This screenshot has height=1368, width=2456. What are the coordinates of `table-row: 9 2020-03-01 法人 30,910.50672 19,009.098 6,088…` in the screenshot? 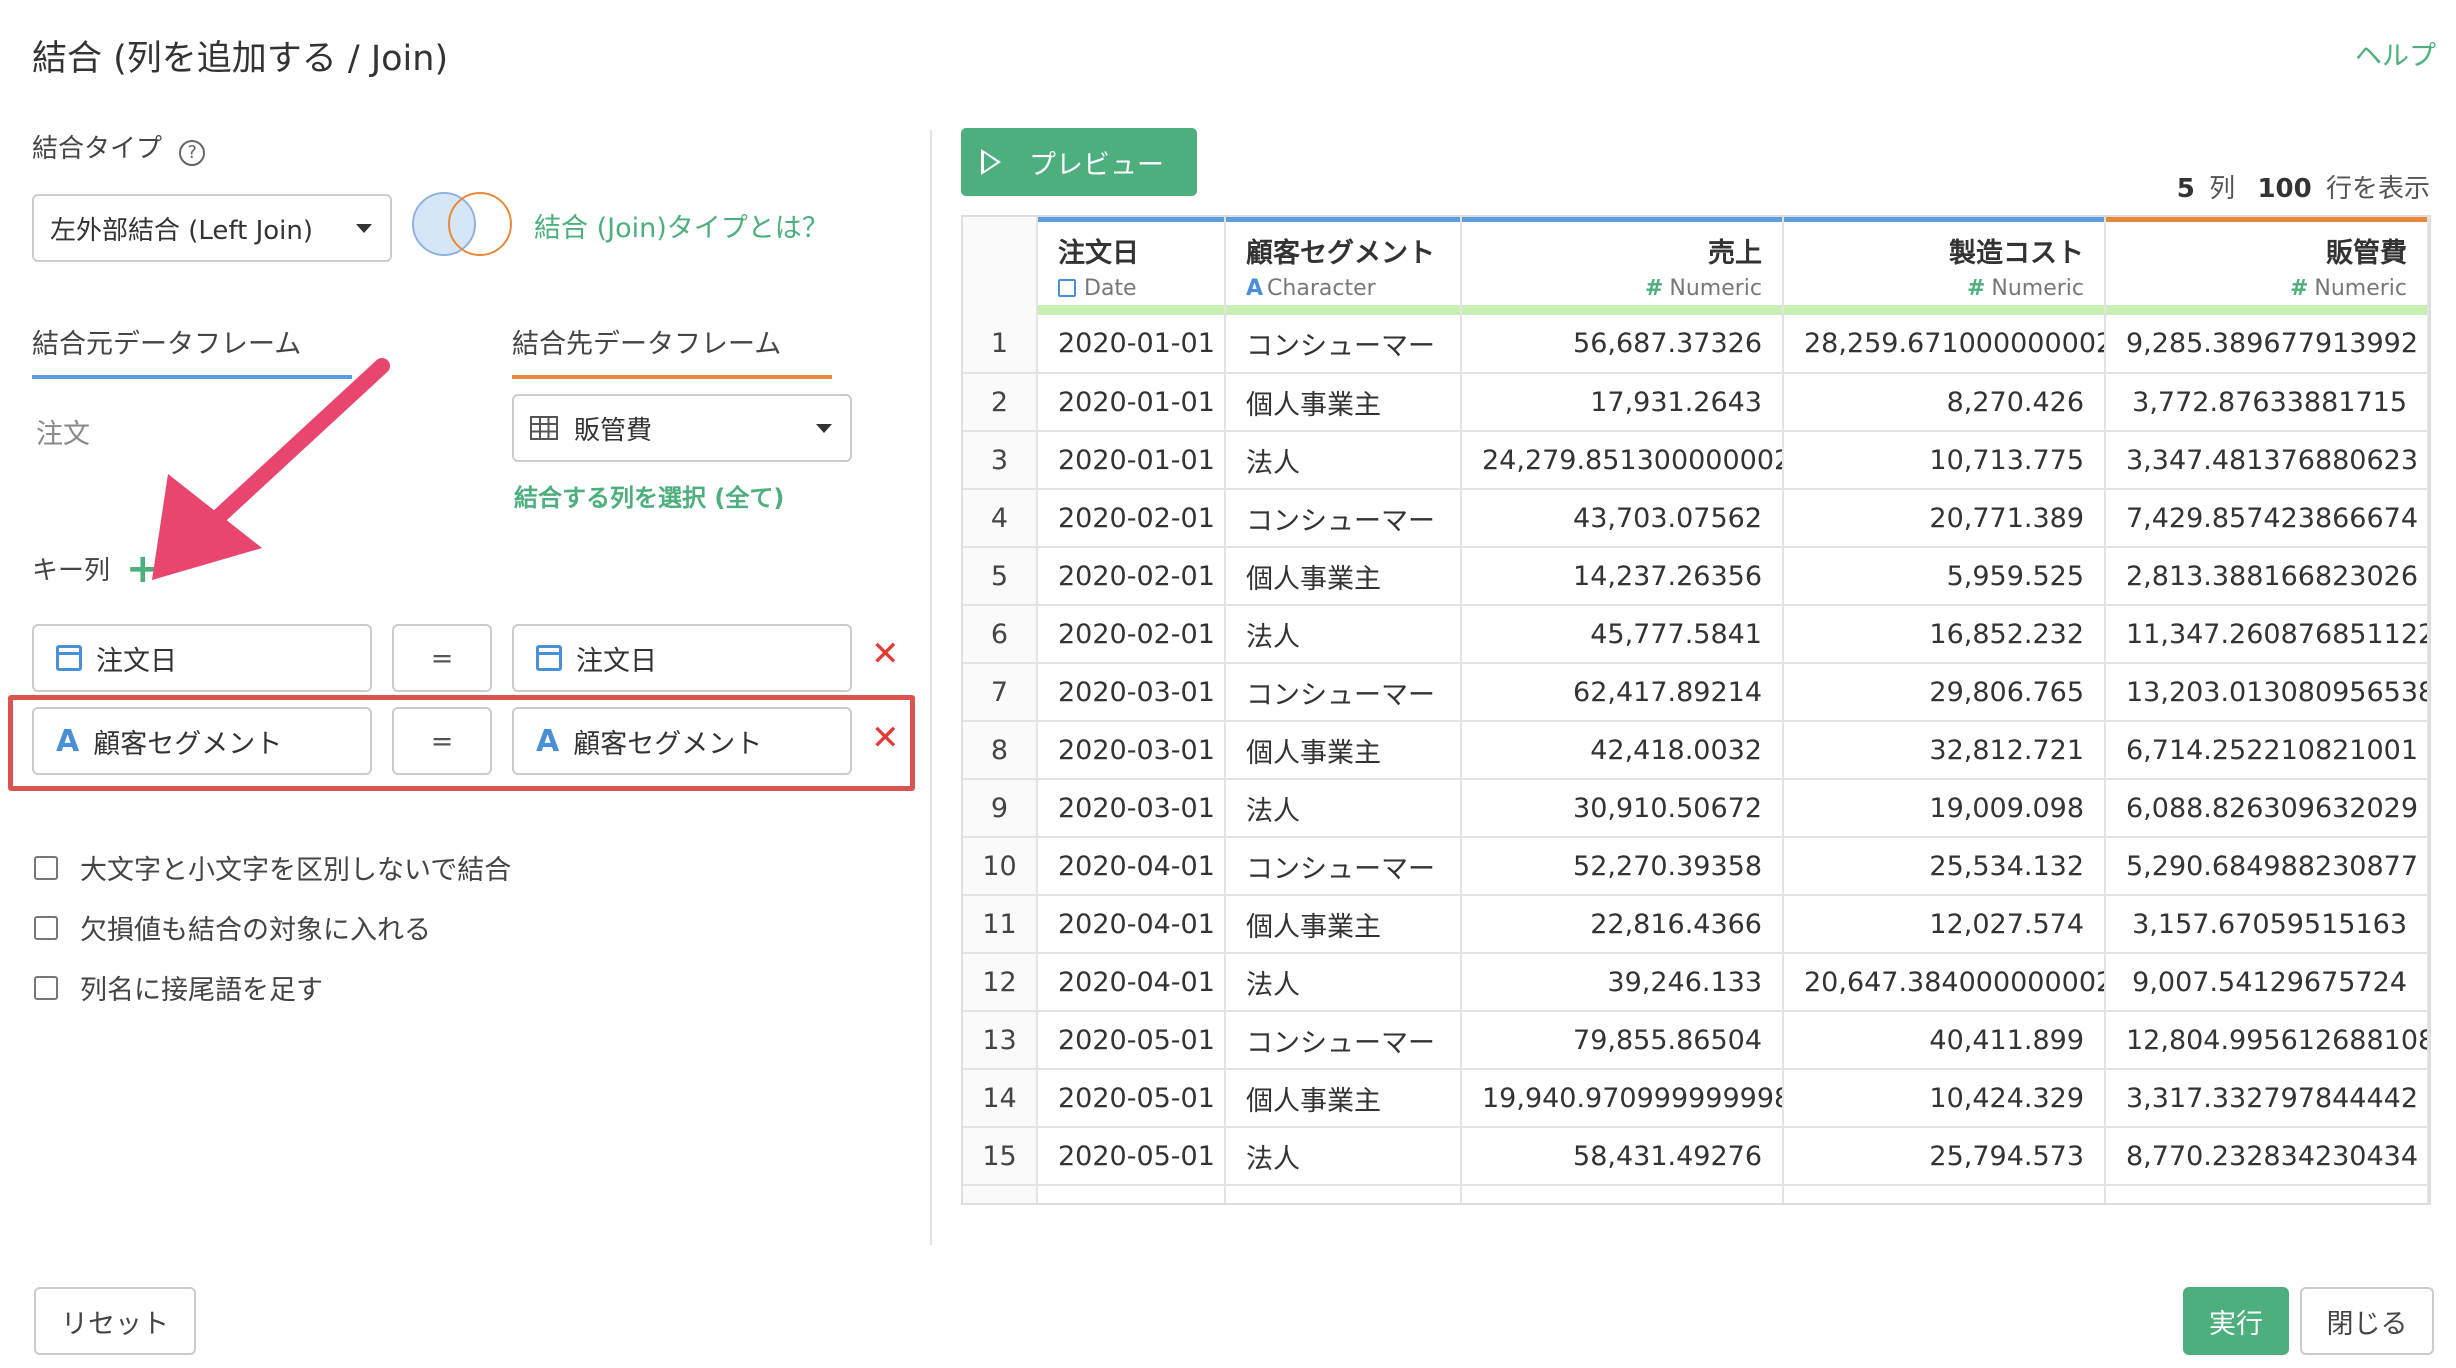 It's located at (1696, 808).